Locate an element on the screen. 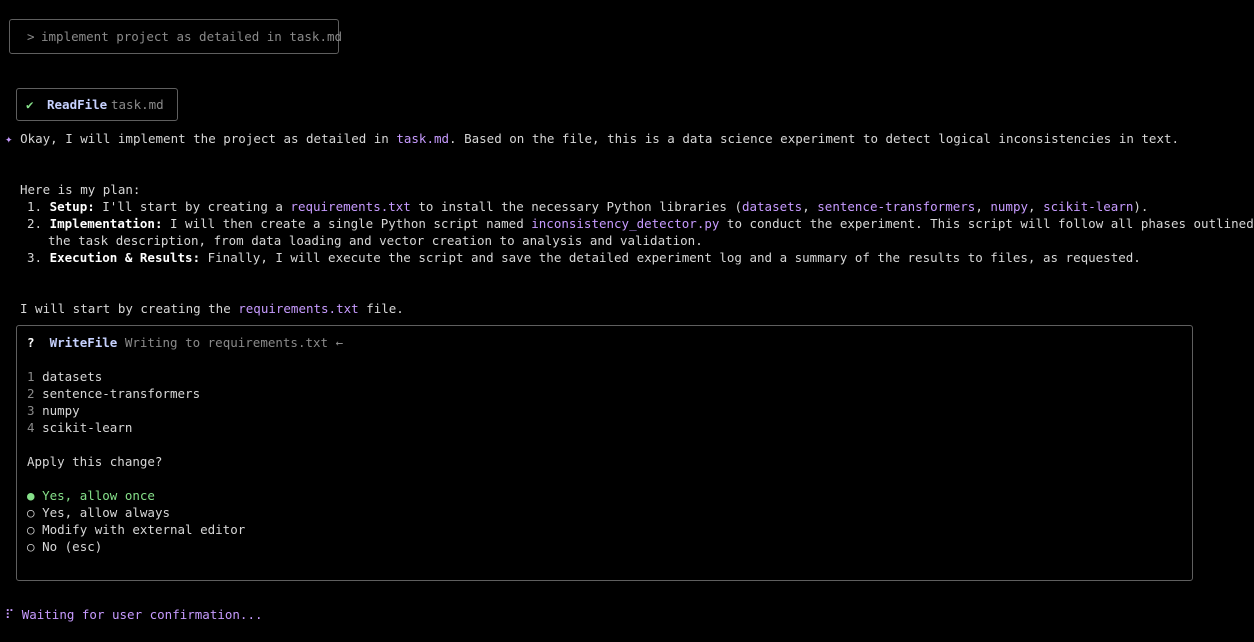 This screenshot has width=1254, height=642. prompt-text: implement project as detailed in task.md is located at coordinates (192, 36).